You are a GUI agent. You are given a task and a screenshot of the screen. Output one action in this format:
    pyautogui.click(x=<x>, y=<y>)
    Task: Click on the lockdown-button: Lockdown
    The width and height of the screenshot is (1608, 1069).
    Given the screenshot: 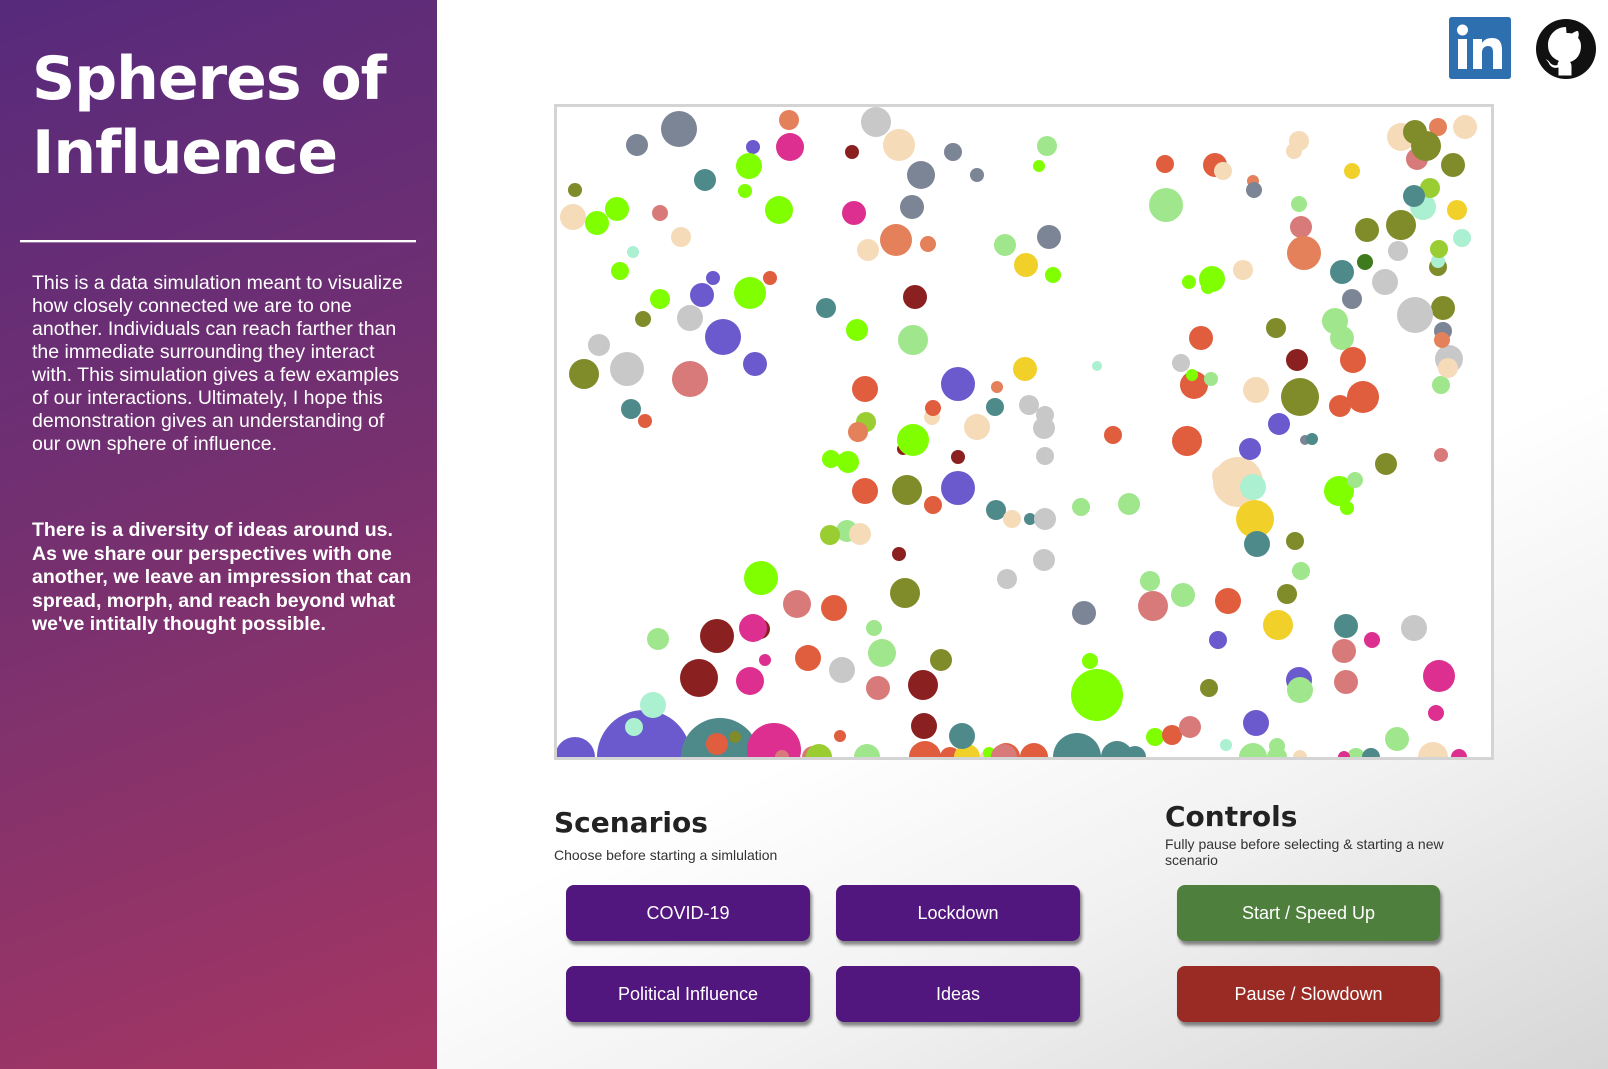 What is the action you would take?
    pyautogui.click(x=958, y=913)
    